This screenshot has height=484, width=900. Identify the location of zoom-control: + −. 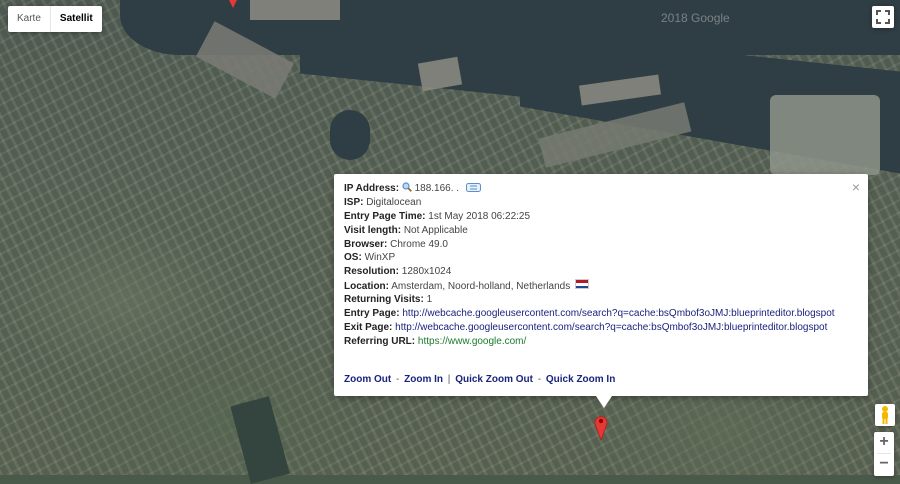
(884, 454).